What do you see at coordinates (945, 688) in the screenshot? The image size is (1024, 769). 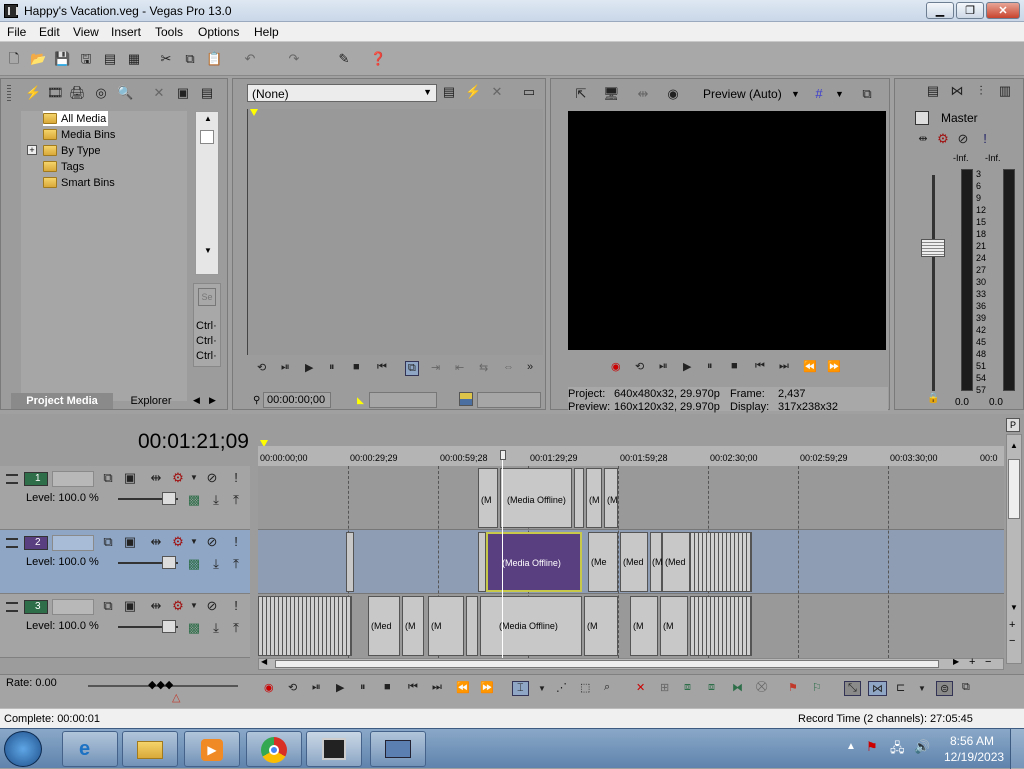 I see `lock-envelopes-icon: ⊜` at bounding box center [945, 688].